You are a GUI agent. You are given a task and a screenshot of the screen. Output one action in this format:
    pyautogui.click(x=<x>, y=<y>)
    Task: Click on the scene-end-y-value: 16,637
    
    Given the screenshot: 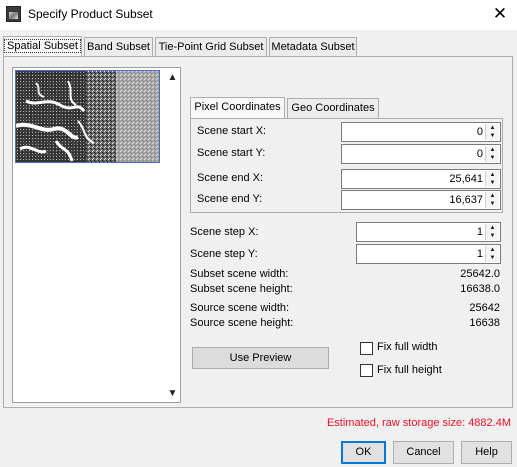 What is the action you would take?
    pyautogui.click(x=466, y=200)
    